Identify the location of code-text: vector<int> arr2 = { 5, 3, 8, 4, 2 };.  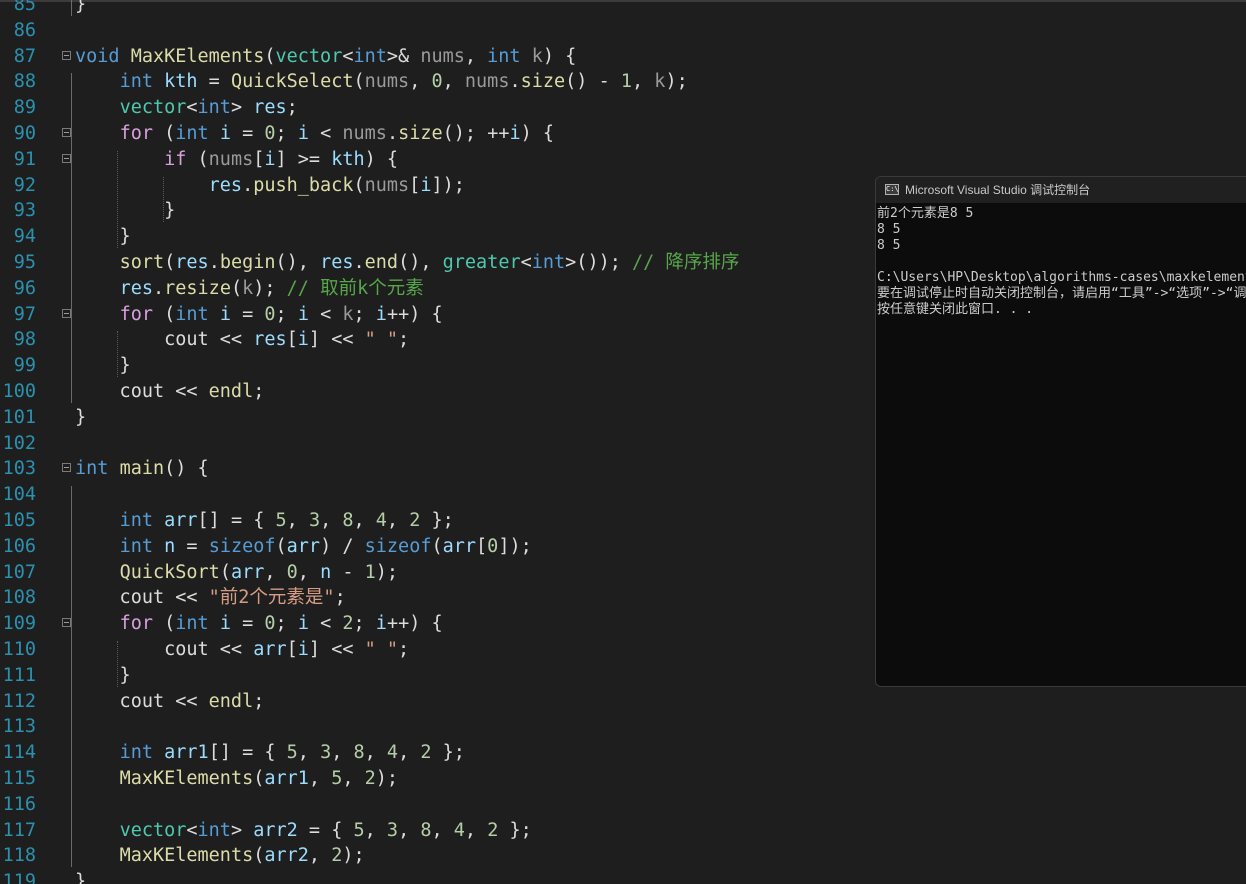
(303, 831).